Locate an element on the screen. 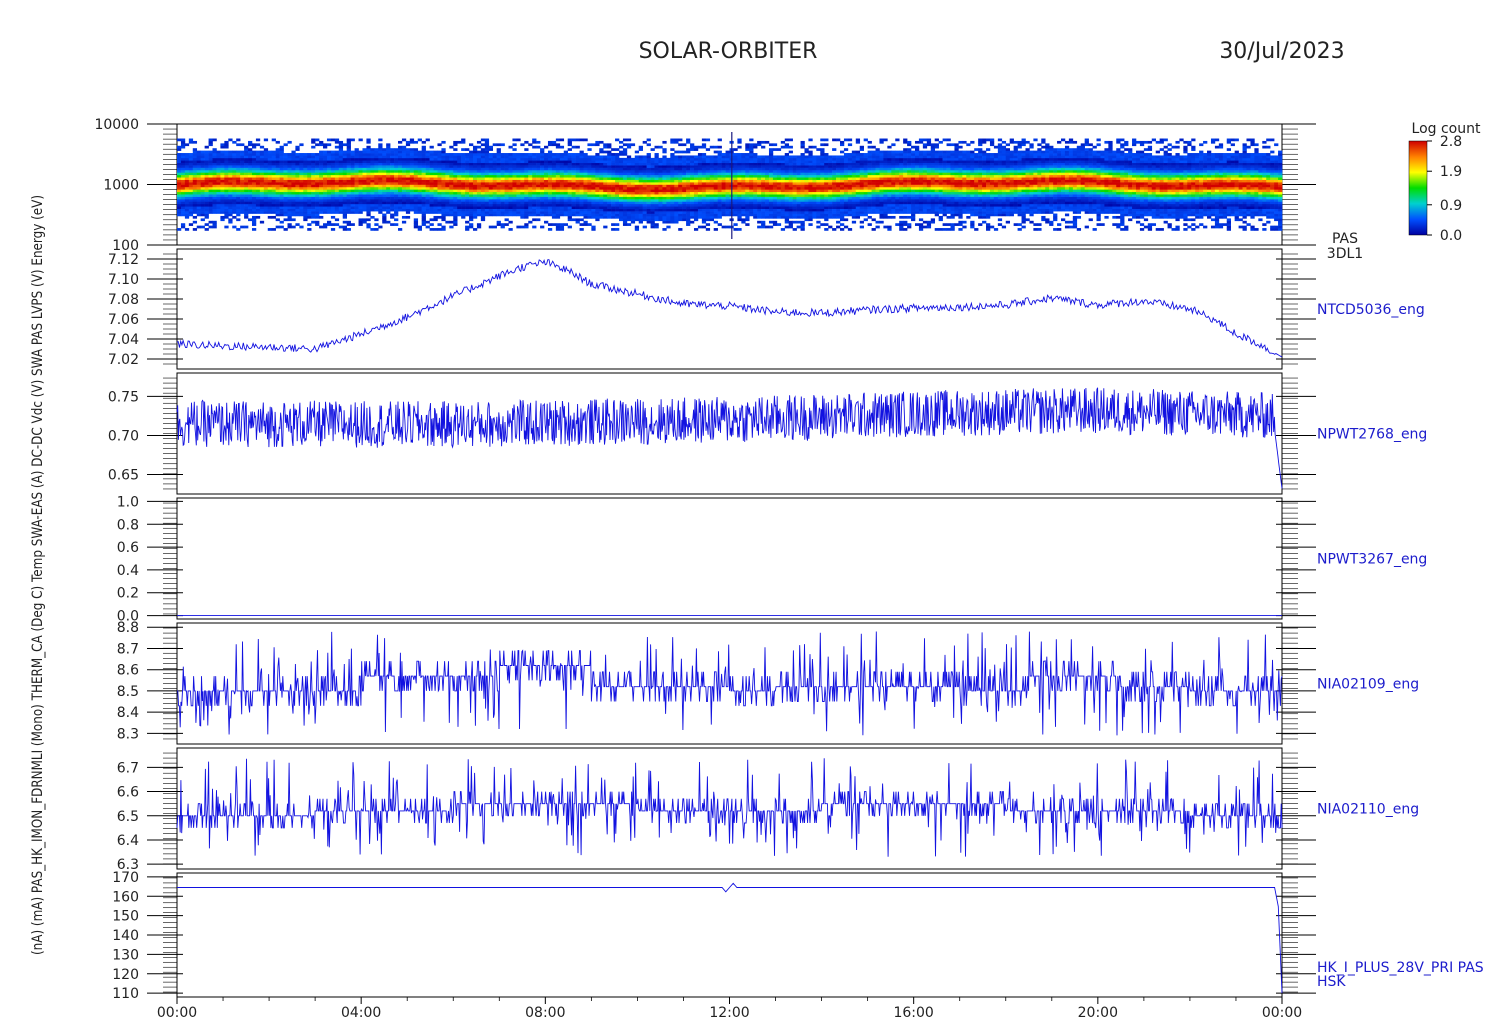  y-tick-label: 8.6 is located at coordinates (128, 671).